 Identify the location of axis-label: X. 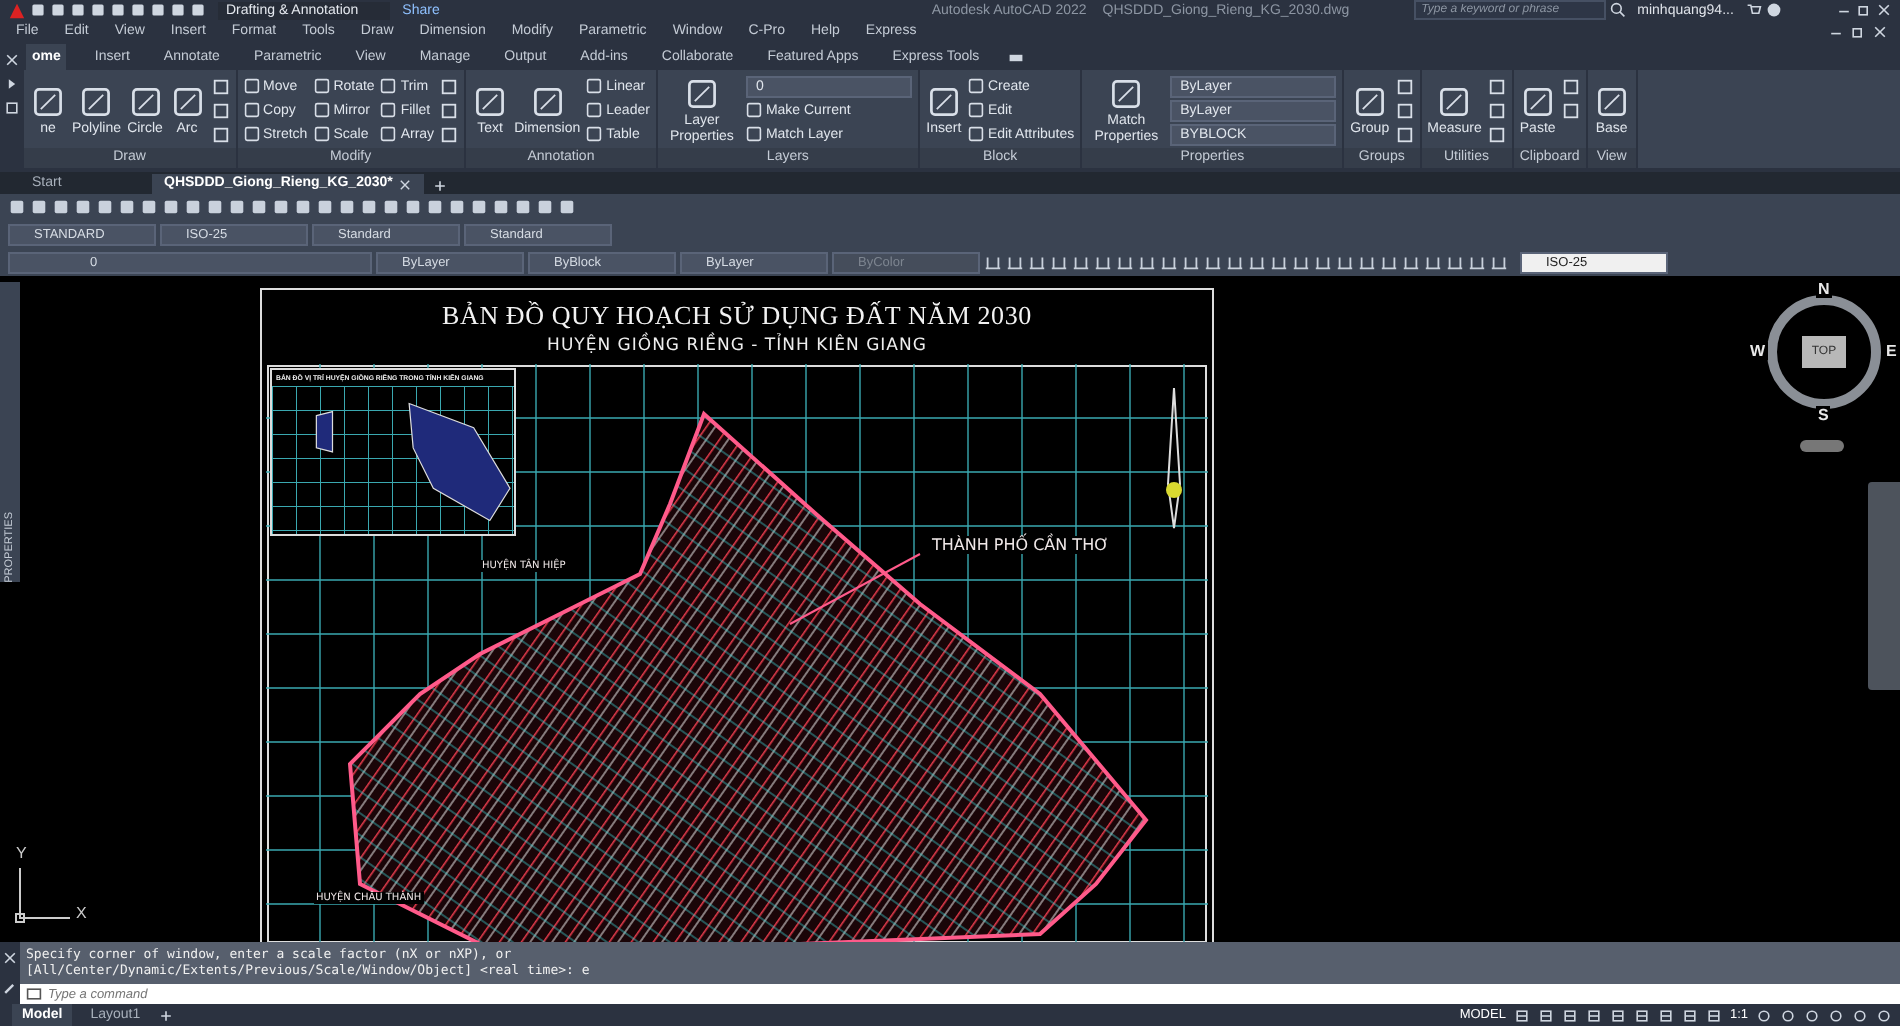
(81, 913).